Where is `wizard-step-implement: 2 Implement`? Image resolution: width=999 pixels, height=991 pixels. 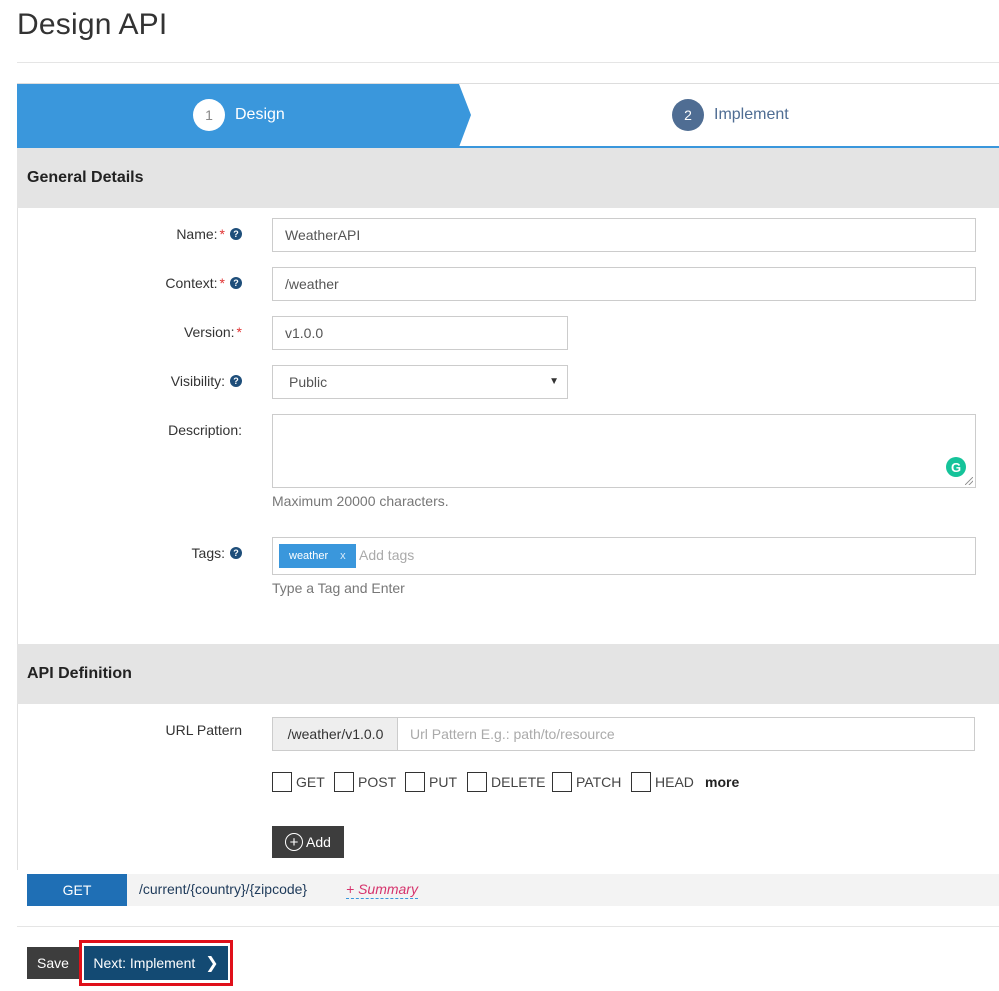
wizard-step-implement: 2 Implement is located at coordinates (730, 115).